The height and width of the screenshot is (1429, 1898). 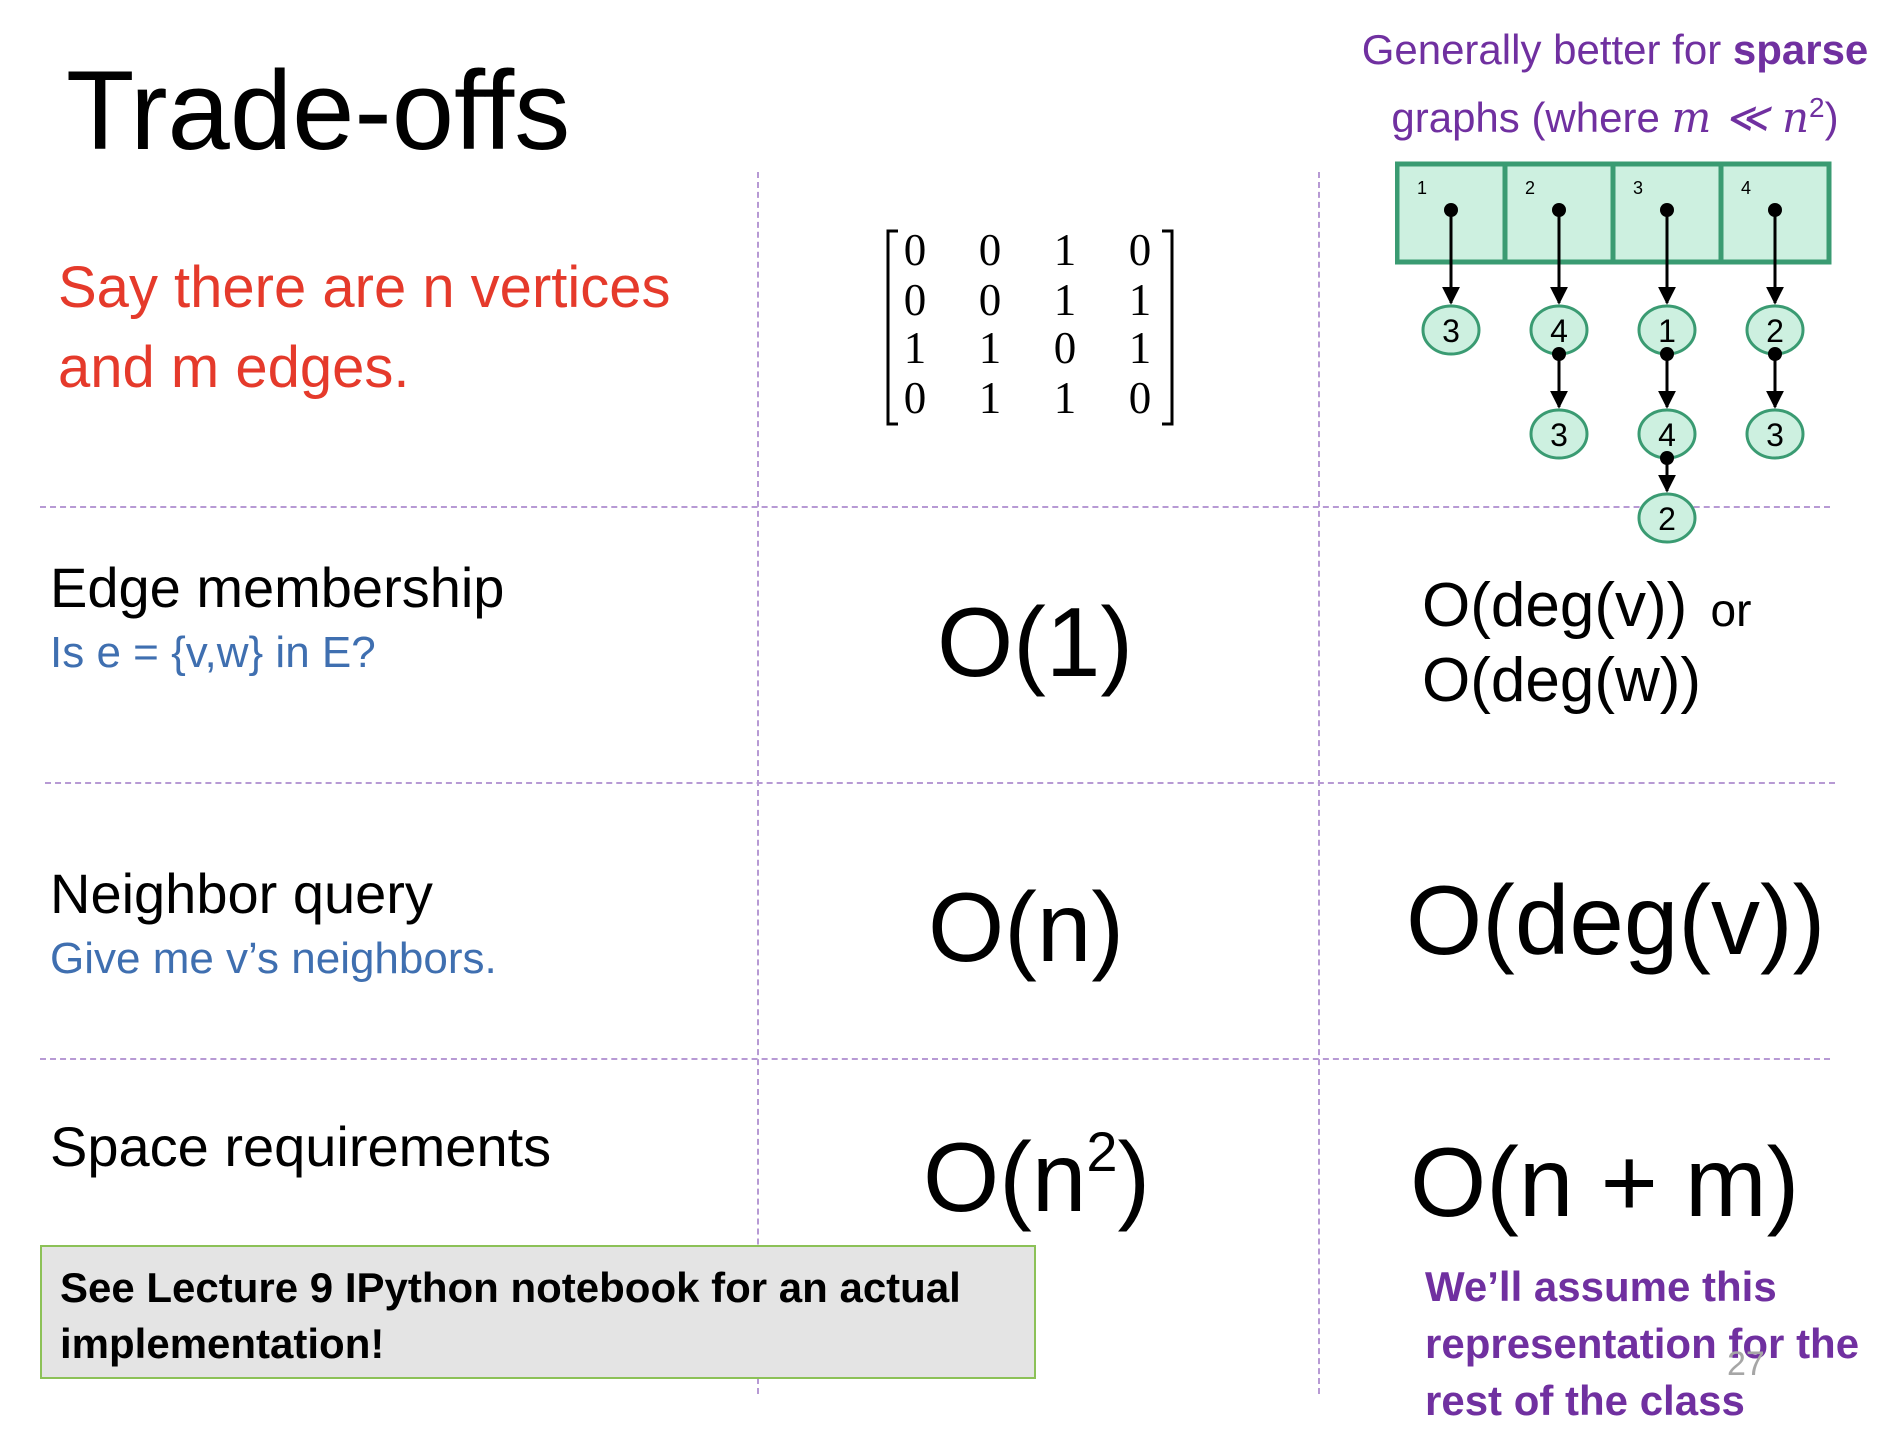 What do you see at coordinates (1037, 1176) in the screenshot?
I see `matrix-cost-space: O(n2)` at bounding box center [1037, 1176].